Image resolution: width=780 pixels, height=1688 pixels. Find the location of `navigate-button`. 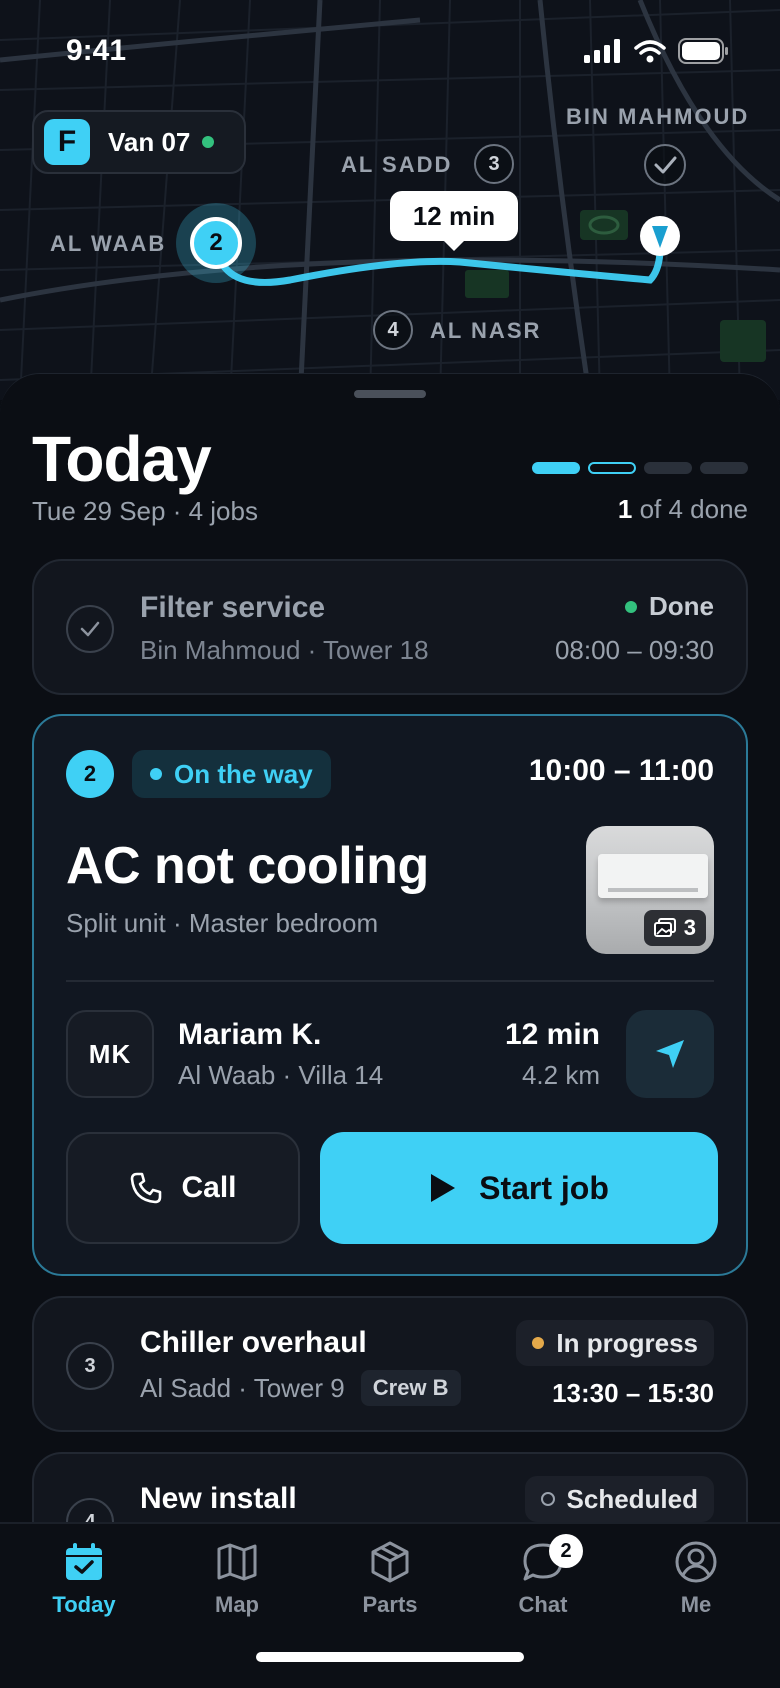

navigate-button is located at coordinates (670, 1054).